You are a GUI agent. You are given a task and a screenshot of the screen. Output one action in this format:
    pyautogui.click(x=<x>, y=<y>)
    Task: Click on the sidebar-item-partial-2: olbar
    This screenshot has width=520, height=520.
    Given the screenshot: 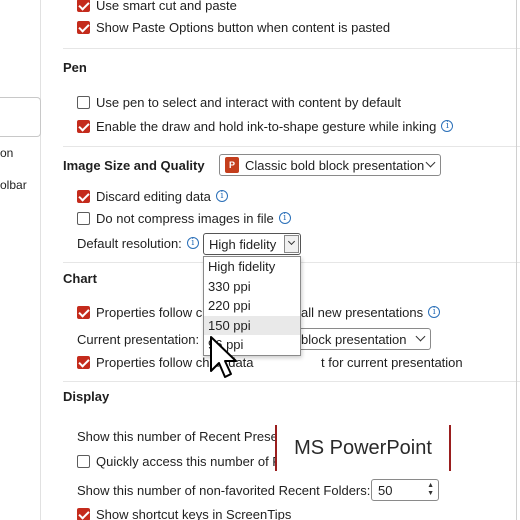 What is the action you would take?
    pyautogui.click(x=13, y=185)
    